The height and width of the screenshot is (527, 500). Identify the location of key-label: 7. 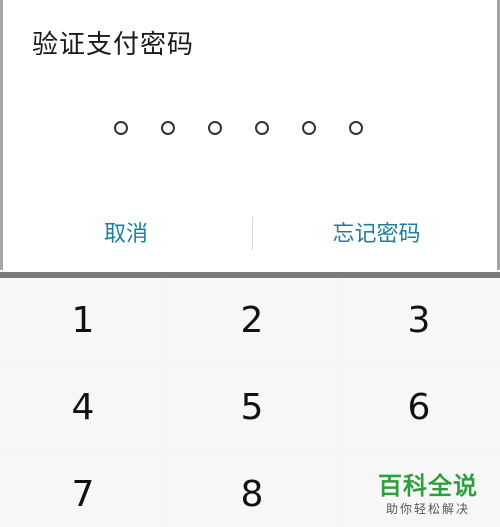
(83, 494).